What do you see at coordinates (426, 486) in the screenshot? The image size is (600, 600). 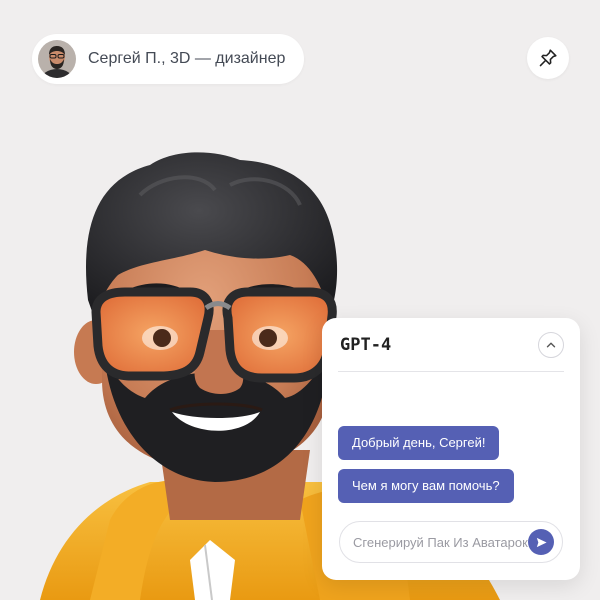 I see `chat-message: Чем я могу вам помочь?` at bounding box center [426, 486].